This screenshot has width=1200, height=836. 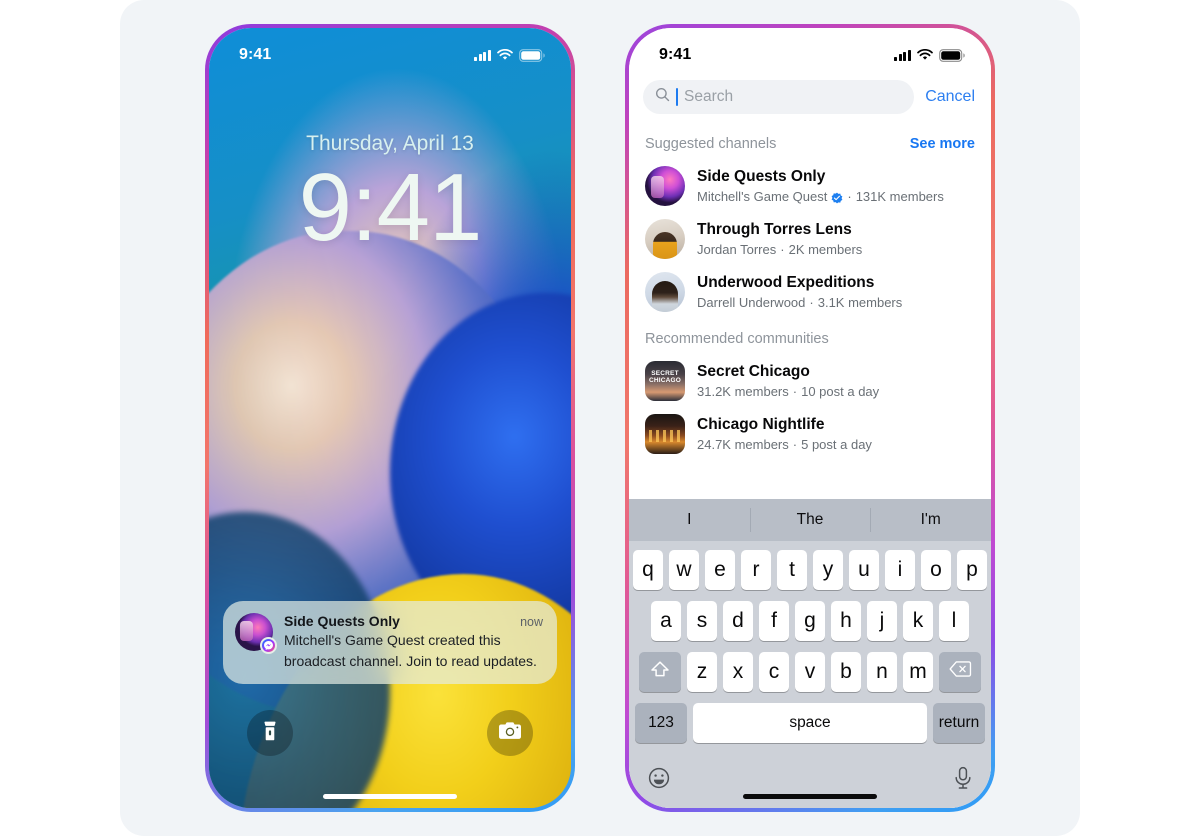 What do you see at coordinates (762, 196) in the screenshot?
I see `list-item-owner: Mitchell's Game Quest` at bounding box center [762, 196].